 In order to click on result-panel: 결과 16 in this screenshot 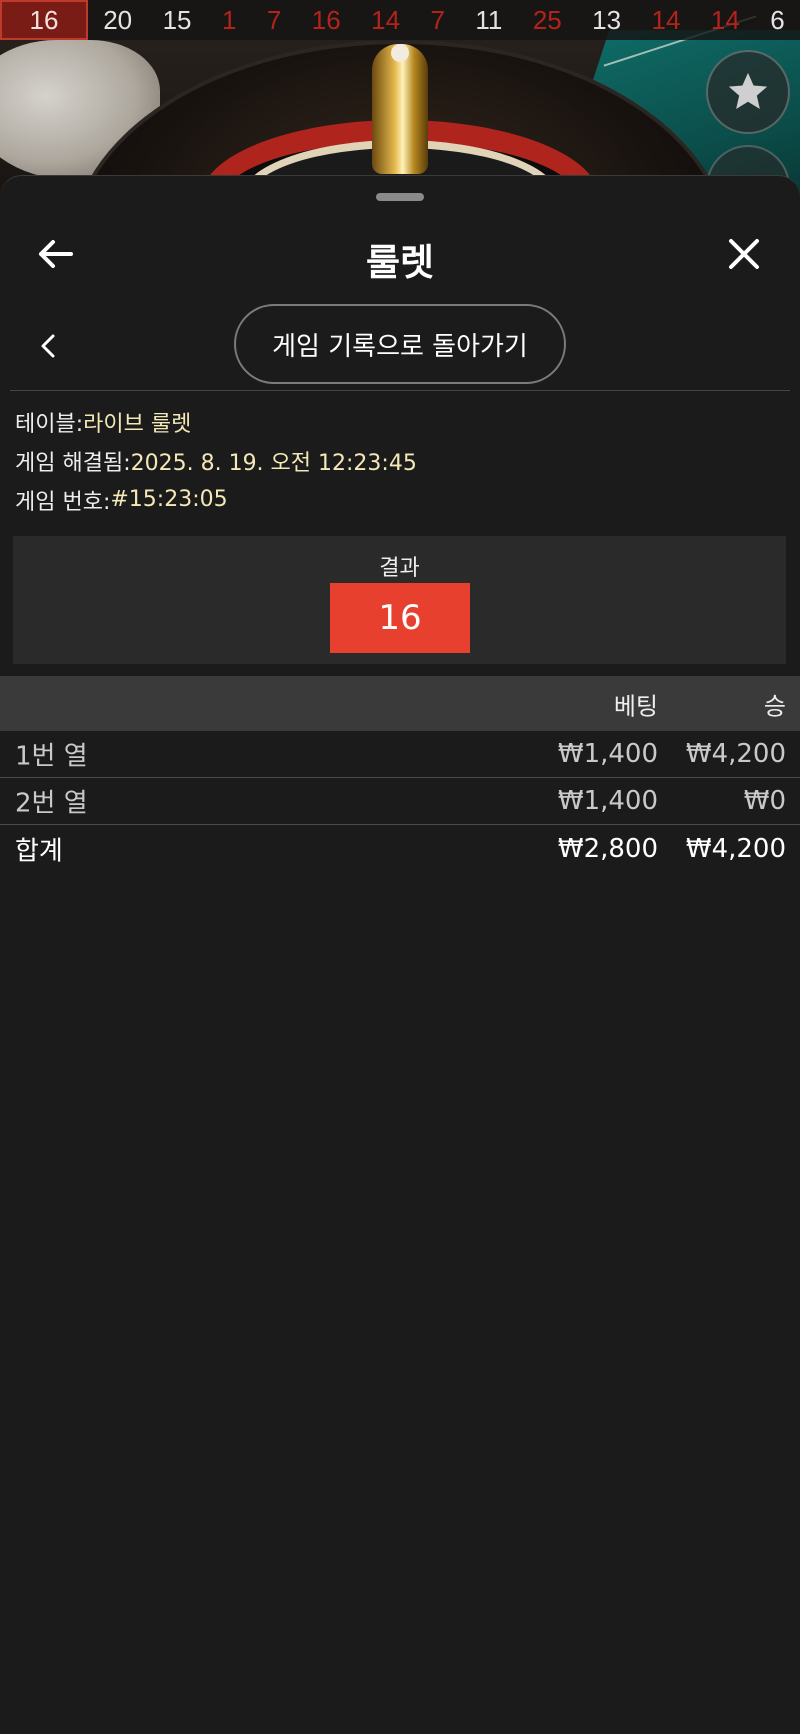, I will do `click(399, 600)`.